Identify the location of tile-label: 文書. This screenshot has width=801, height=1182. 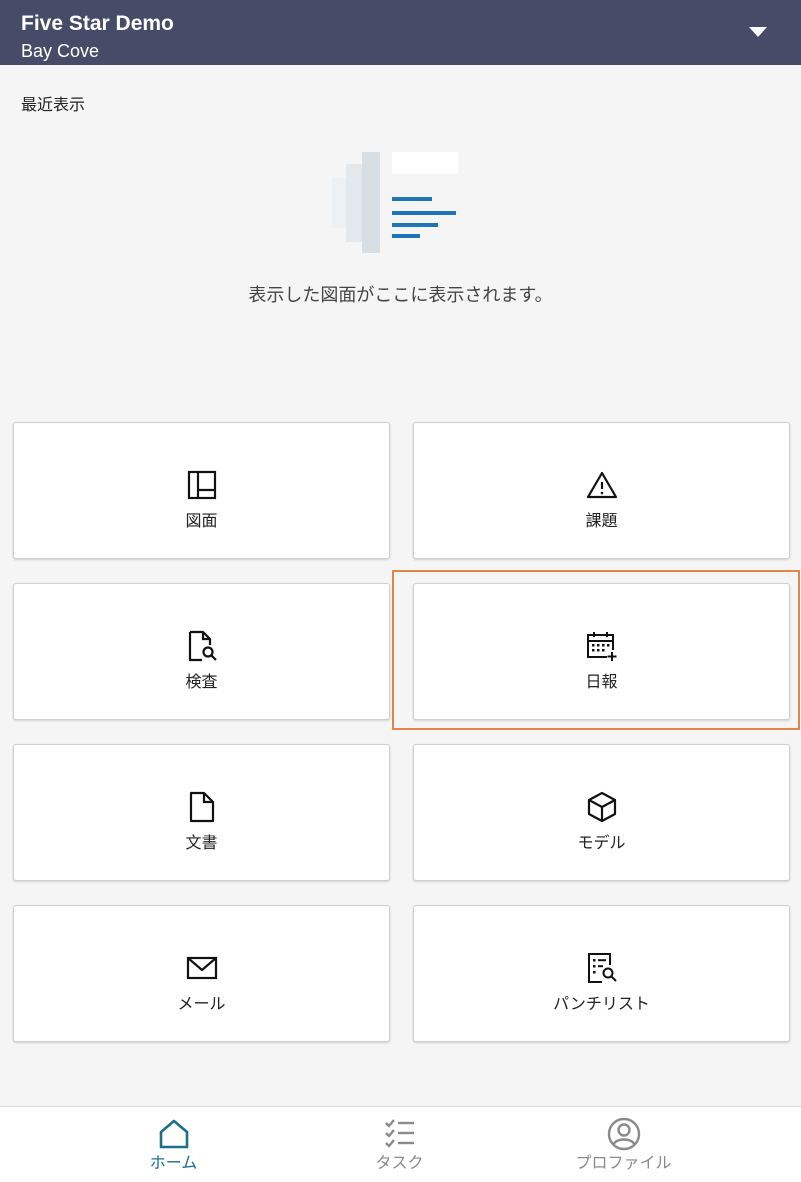
(201, 842).